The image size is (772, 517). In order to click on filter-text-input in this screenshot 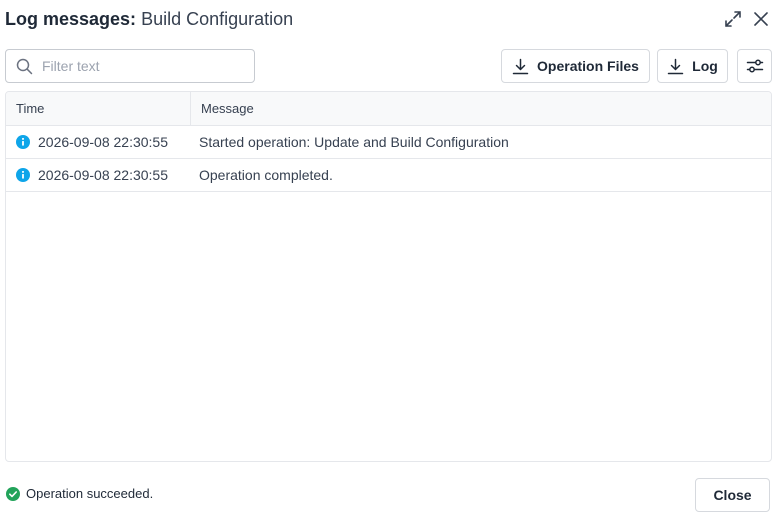, I will do `click(142, 66)`.